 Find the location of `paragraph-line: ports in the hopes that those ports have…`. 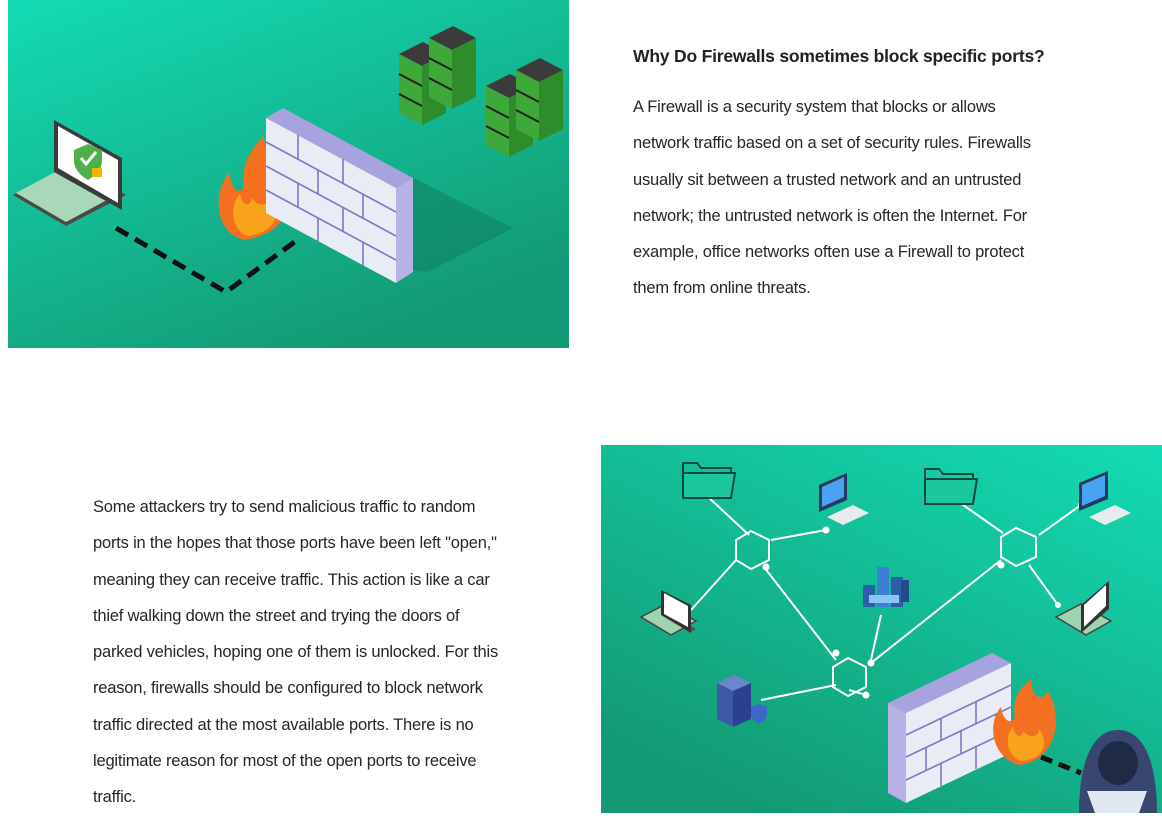

paragraph-line: ports in the hopes that those ports have… is located at coordinates (295, 543).